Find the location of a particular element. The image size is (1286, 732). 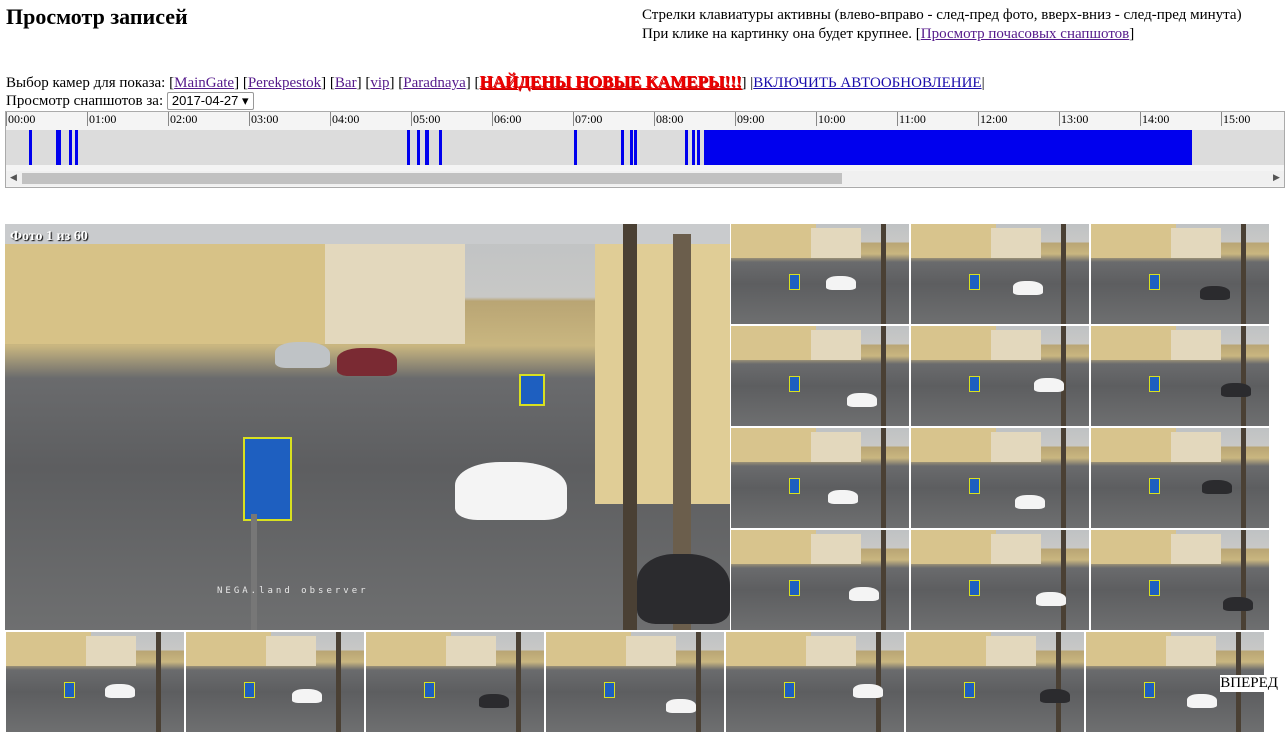

timeline-hour-label: 14:00 is located at coordinates (1155, 119).